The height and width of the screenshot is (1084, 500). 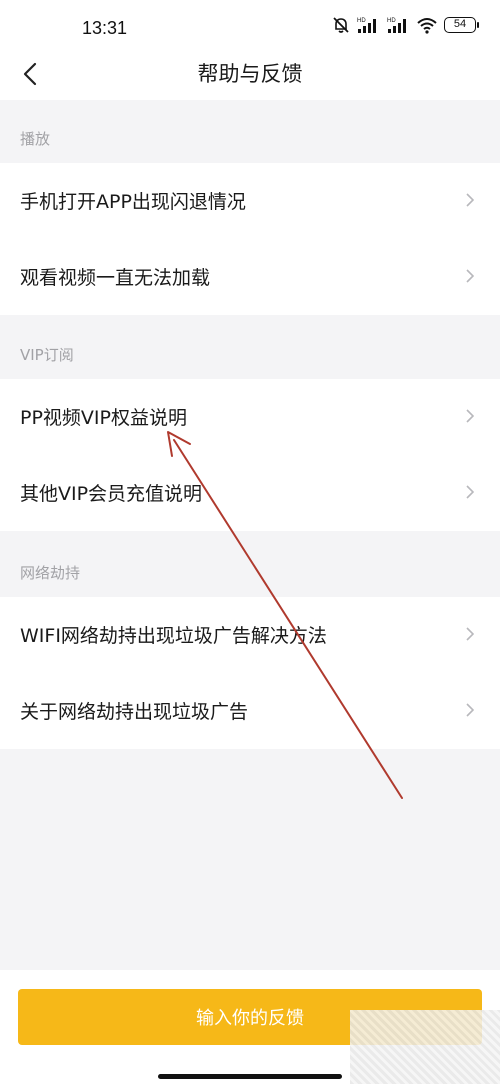 I want to click on section-group-network-hijack: WIFI网络劫持出现垃圾广告解决方法 关于网络劫持出现垃圾广告, so click(x=250, y=673).